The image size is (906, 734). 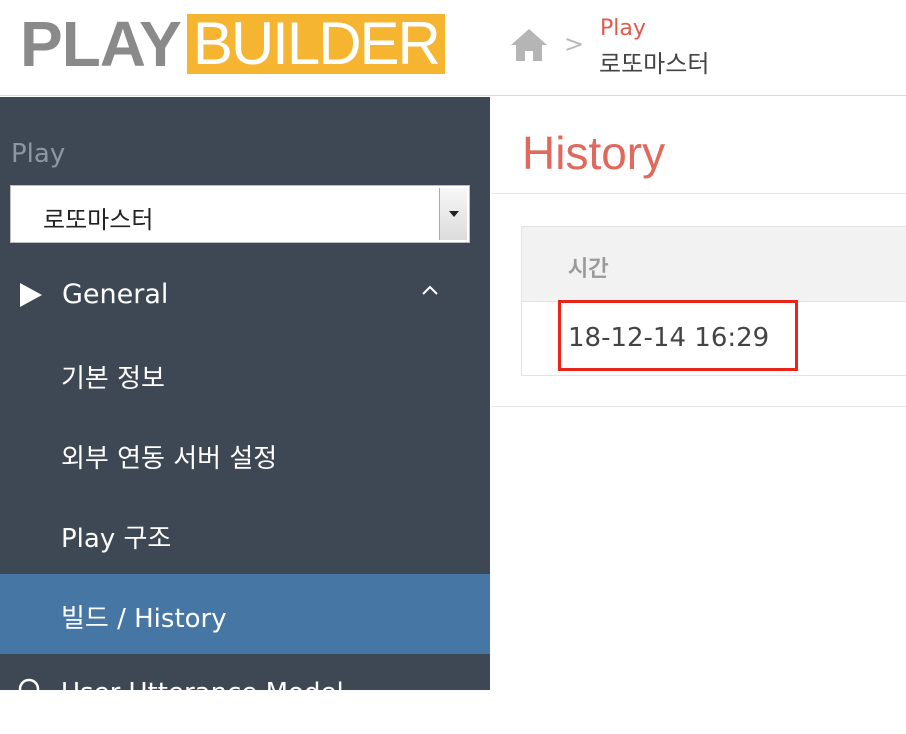 What do you see at coordinates (714, 264) in the screenshot?
I see `table-header: 시간` at bounding box center [714, 264].